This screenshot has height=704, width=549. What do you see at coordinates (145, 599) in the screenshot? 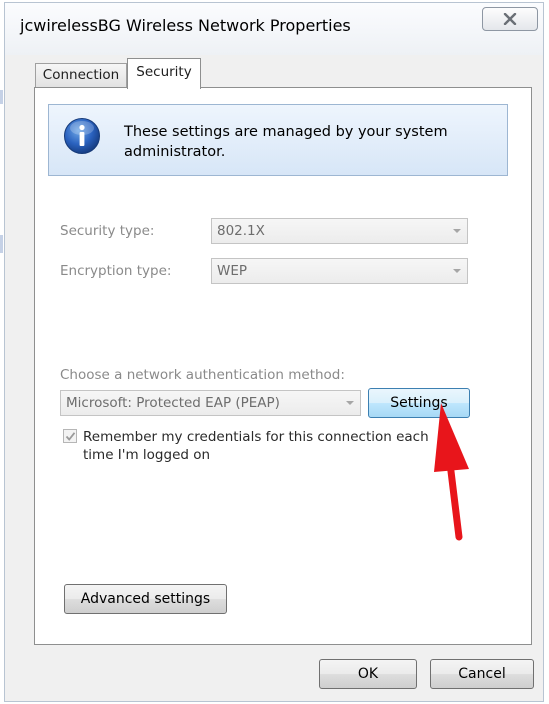
I see `advanced-settings-button: Advanced settings` at bounding box center [145, 599].